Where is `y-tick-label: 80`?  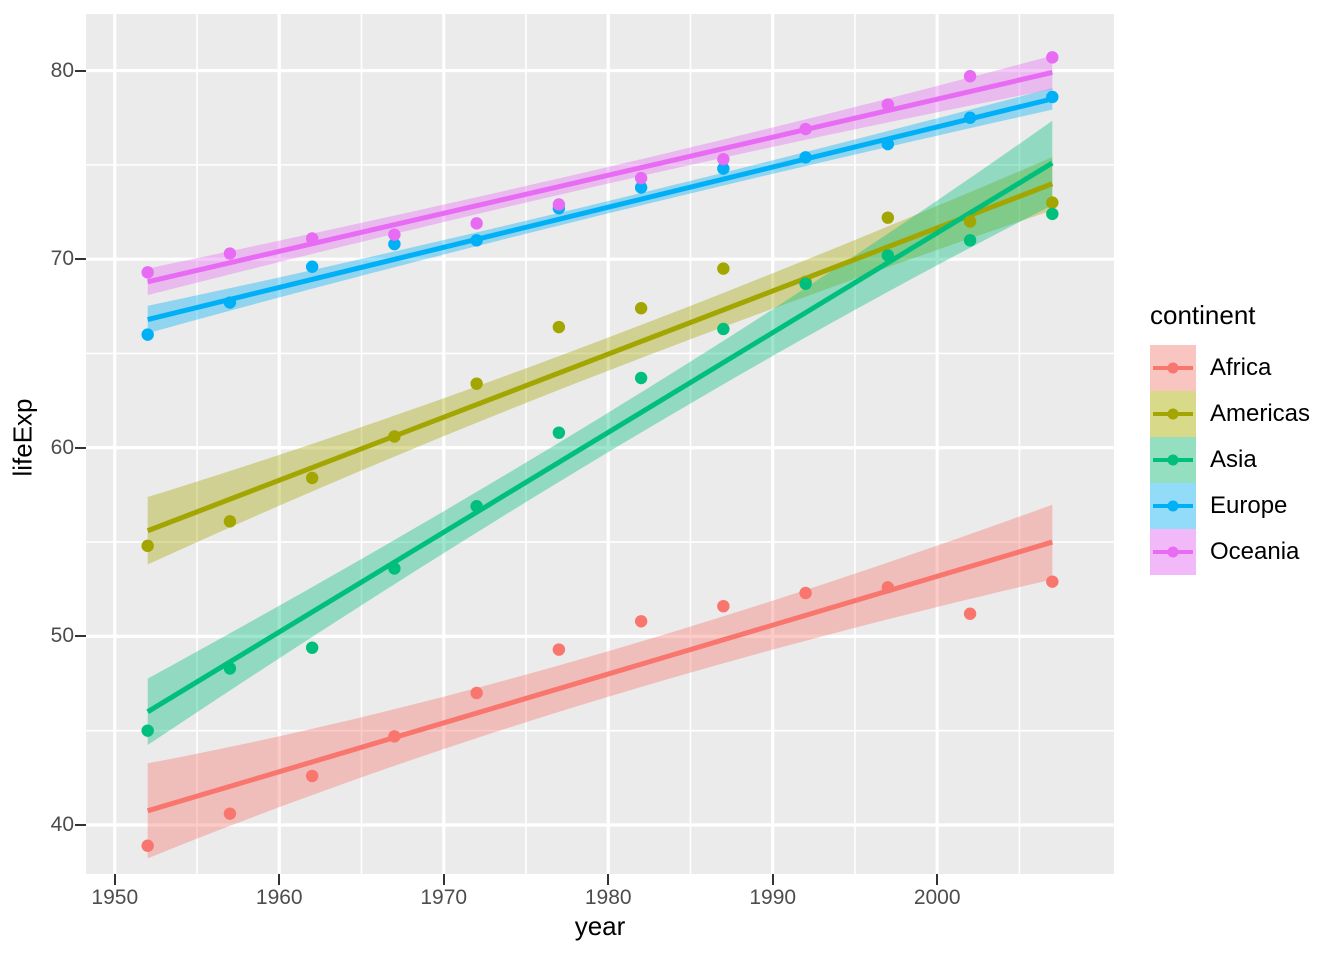
y-tick-label: 80 is located at coordinates (62, 70).